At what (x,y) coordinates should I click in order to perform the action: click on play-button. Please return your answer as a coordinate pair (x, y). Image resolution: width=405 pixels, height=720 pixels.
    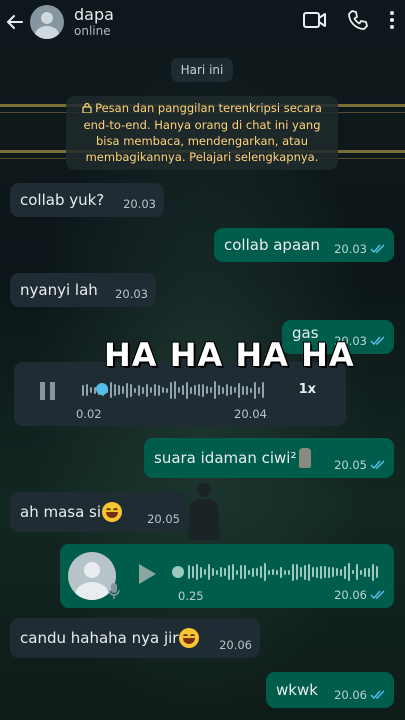
    Looking at the image, I should click on (147, 576).